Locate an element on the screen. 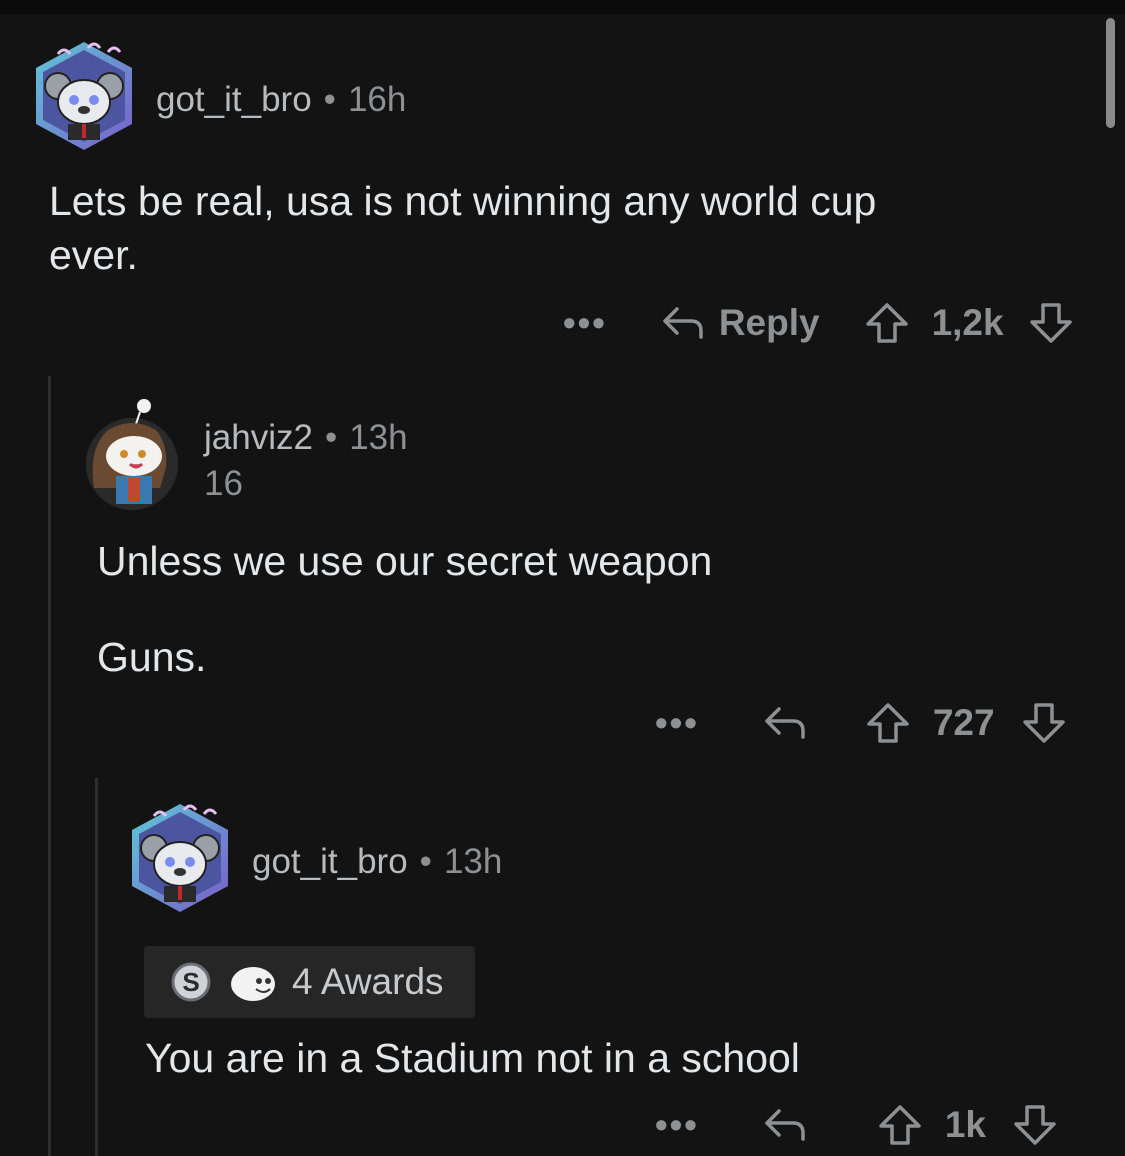  comment-body-line: Guns. is located at coordinates (152, 657).